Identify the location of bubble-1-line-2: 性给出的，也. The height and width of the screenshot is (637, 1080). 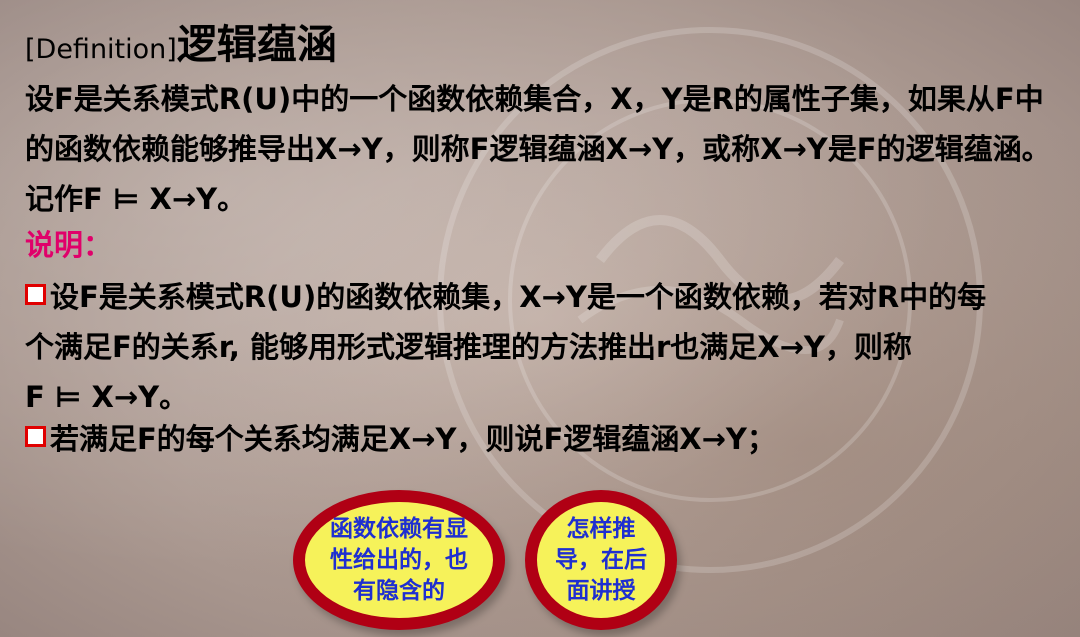
(399, 559).